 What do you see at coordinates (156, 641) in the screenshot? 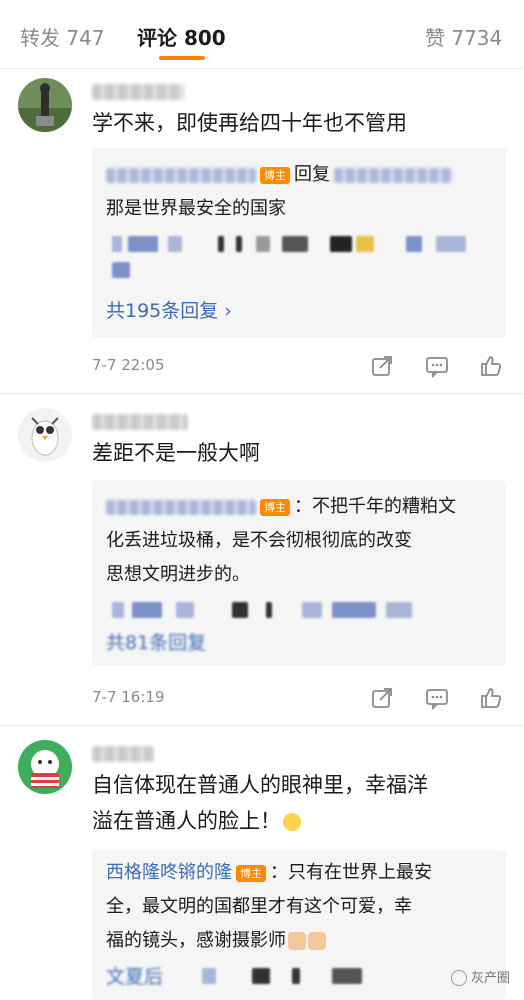
I see `more-replies-link: 共81条回复` at bounding box center [156, 641].